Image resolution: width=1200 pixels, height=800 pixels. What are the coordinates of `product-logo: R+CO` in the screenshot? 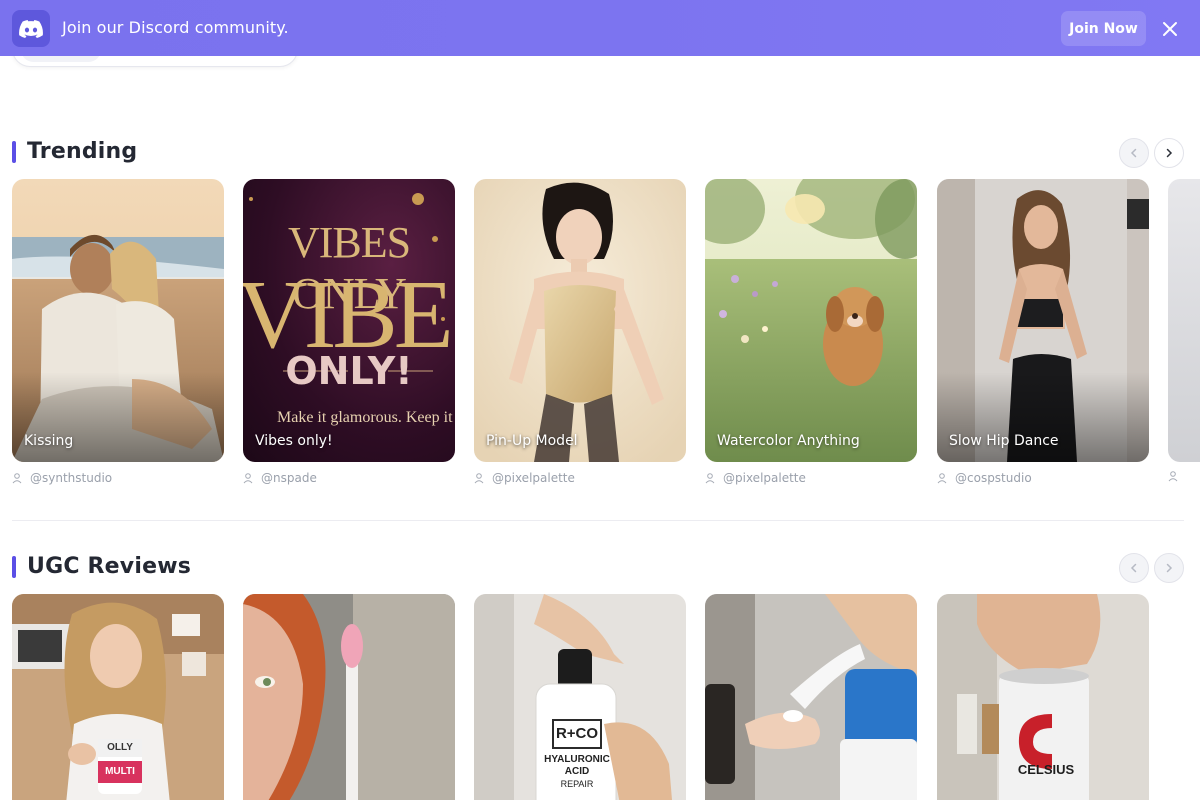 It's located at (577, 734).